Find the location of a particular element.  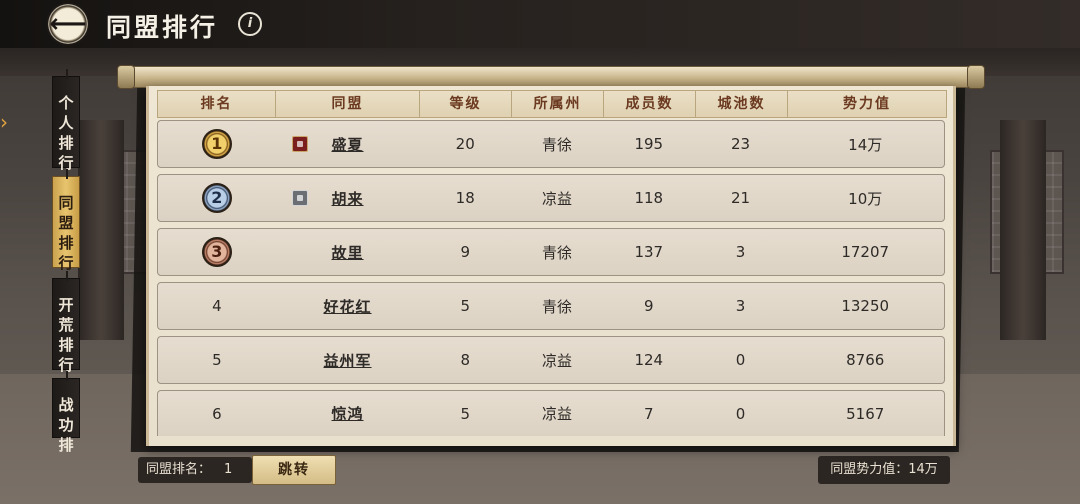

power-cell: 8766 is located at coordinates (865, 360).